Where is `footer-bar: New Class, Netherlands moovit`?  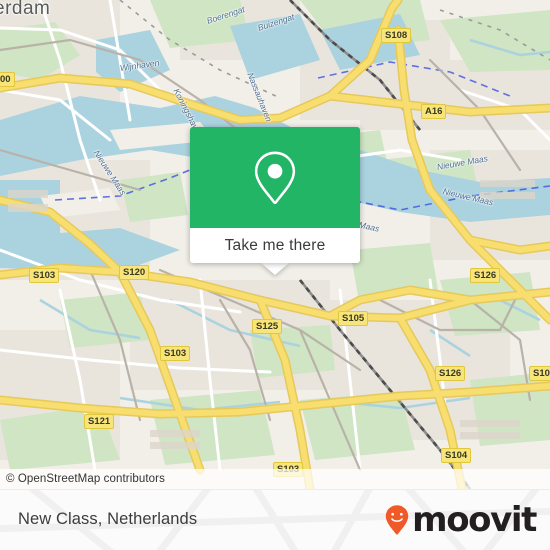 footer-bar: New Class, Netherlands moovit is located at coordinates (275, 519).